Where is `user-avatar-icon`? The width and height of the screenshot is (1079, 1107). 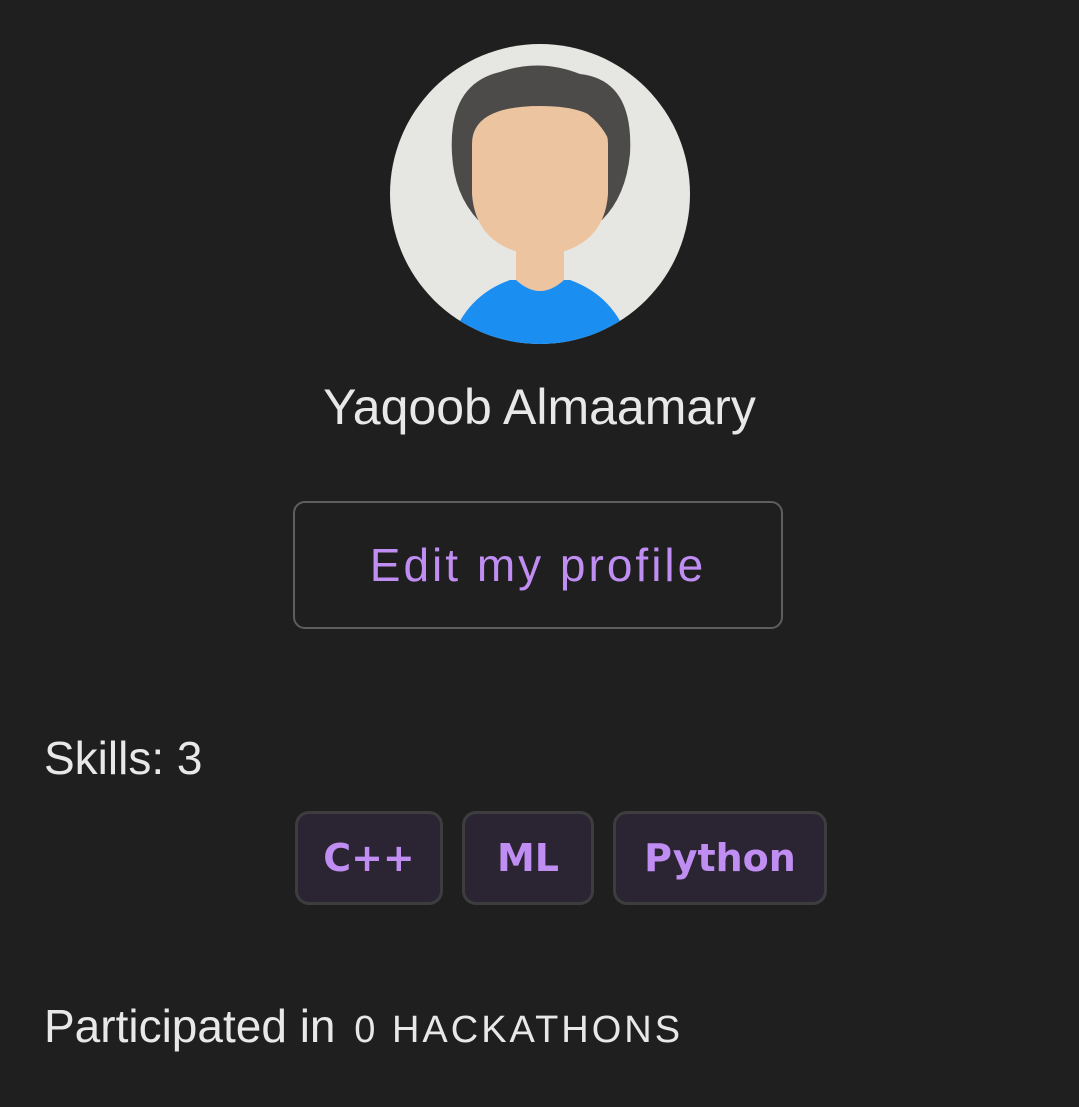
user-avatar-icon is located at coordinates (540, 194).